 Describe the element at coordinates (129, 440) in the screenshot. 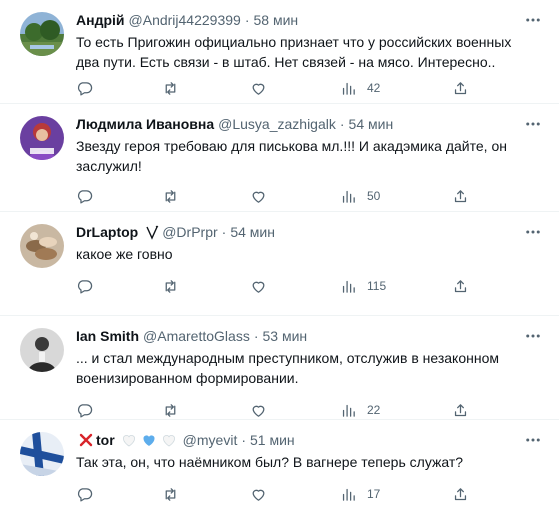

I see `white-heart-icon` at that location.